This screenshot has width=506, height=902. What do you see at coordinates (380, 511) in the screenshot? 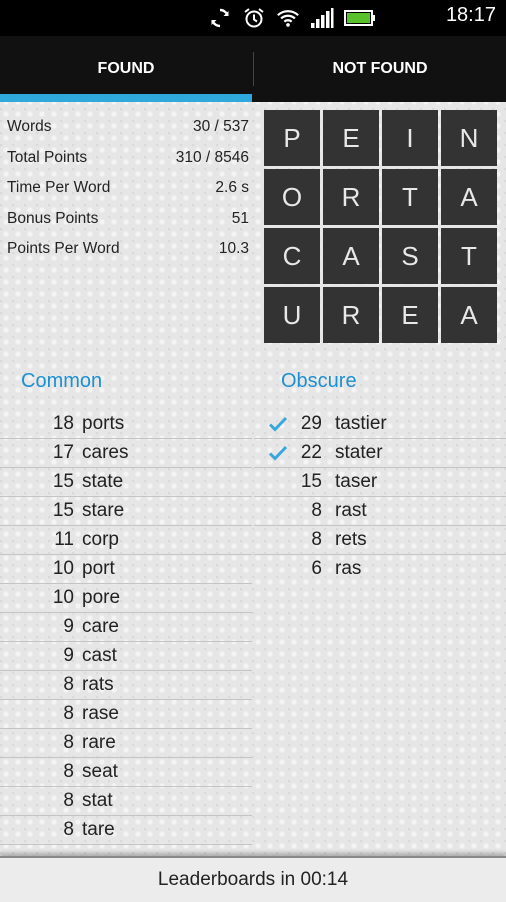
I see `word-row: 8 rast` at bounding box center [380, 511].